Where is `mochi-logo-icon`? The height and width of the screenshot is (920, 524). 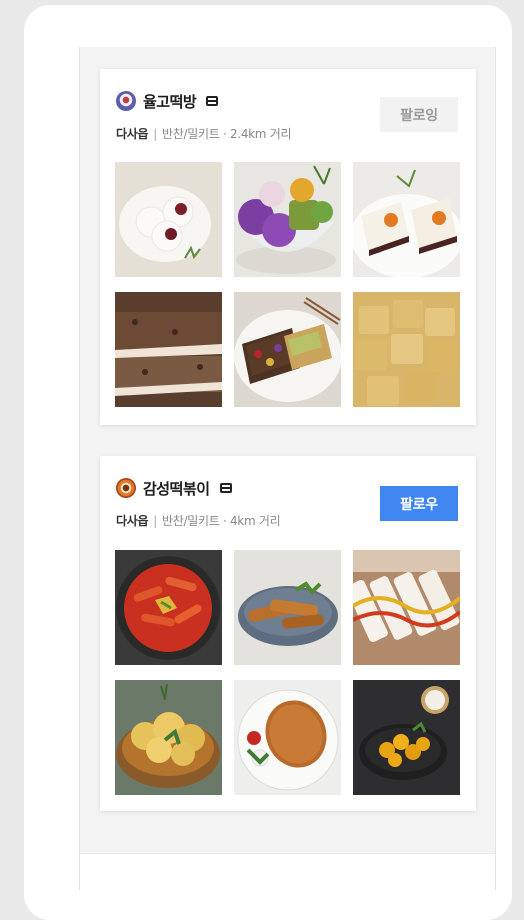 mochi-logo-icon is located at coordinates (126, 101).